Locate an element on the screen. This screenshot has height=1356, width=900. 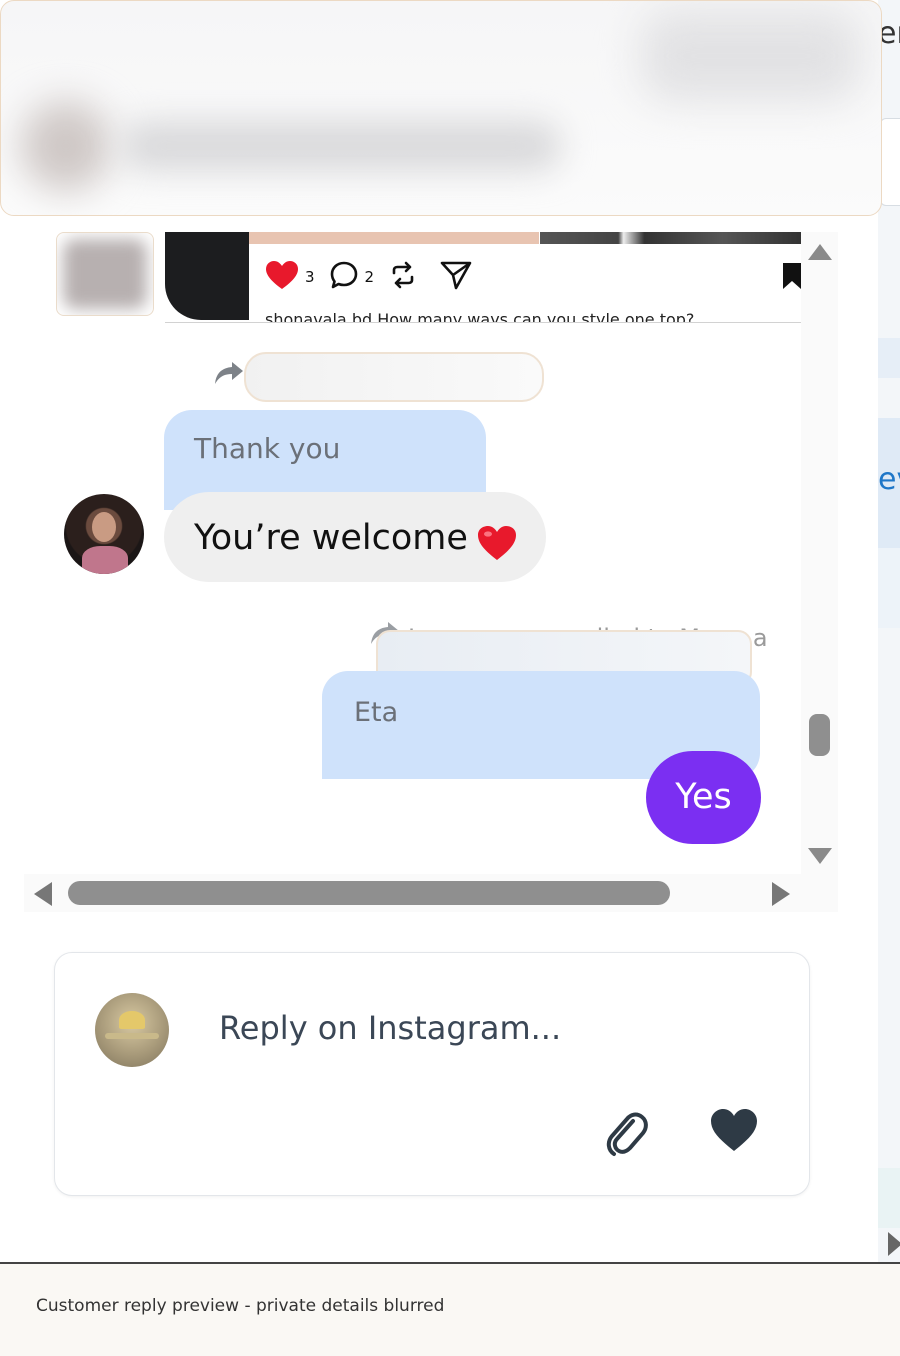
sidebar-peek-box is located at coordinates (890, 162).